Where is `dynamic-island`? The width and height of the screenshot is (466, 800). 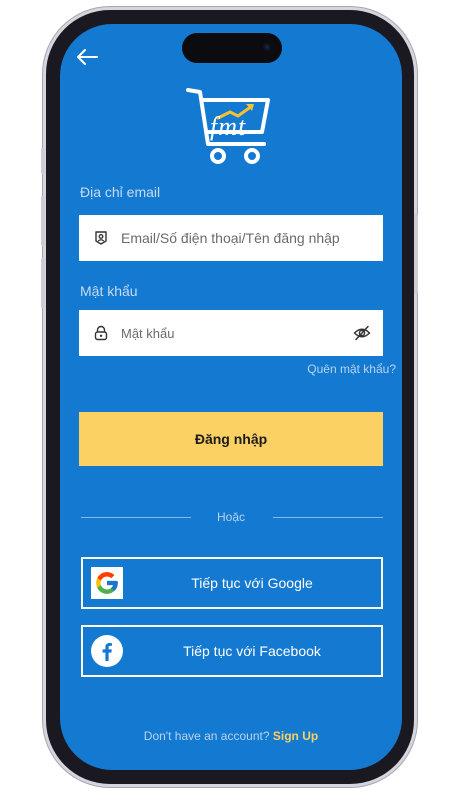 dynamic-island is located at coordinates (232, 48).